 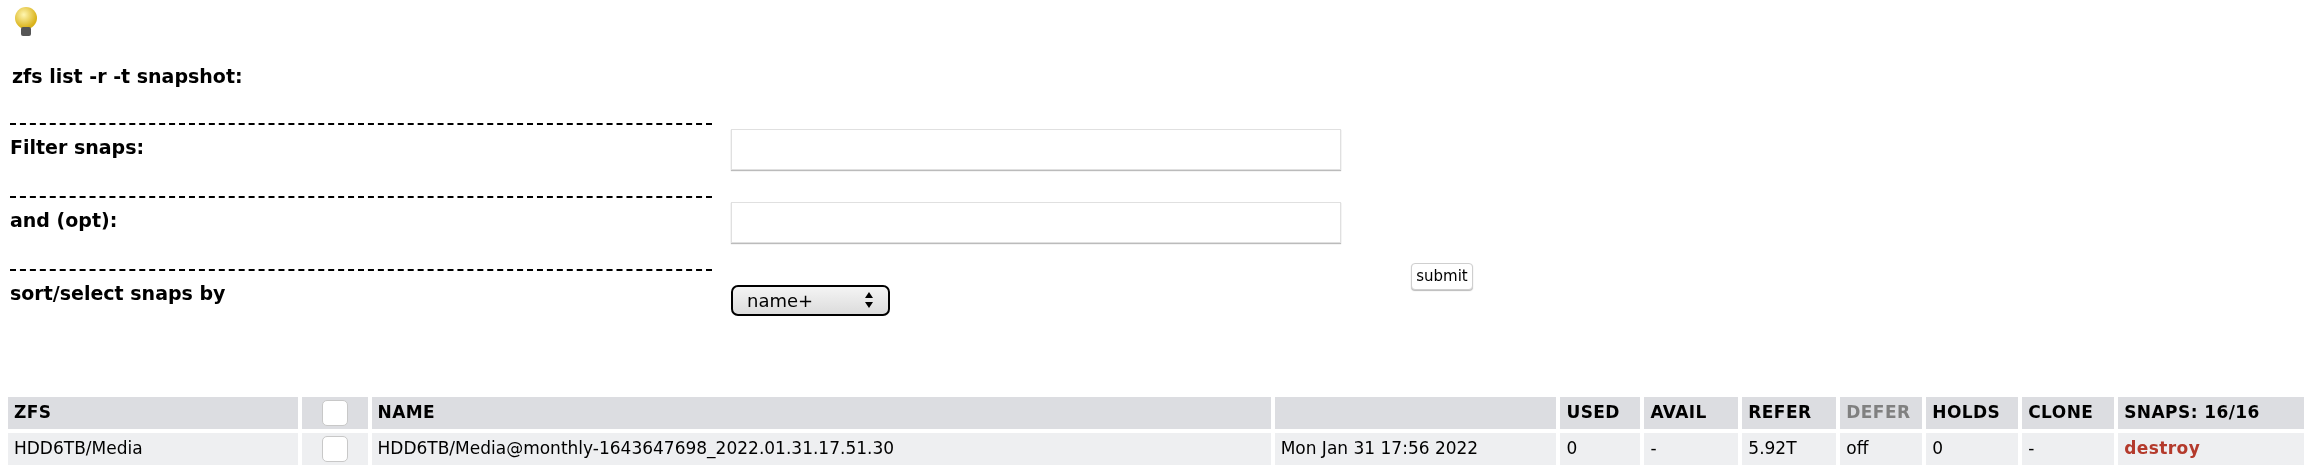 I want to click on submit-button: submit, so click(x=1442, y=276).